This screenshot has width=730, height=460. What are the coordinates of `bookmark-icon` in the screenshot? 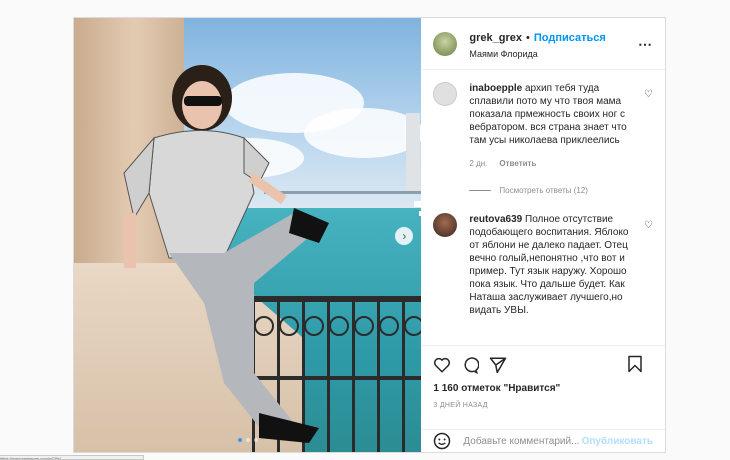 It's located at (635, 364).